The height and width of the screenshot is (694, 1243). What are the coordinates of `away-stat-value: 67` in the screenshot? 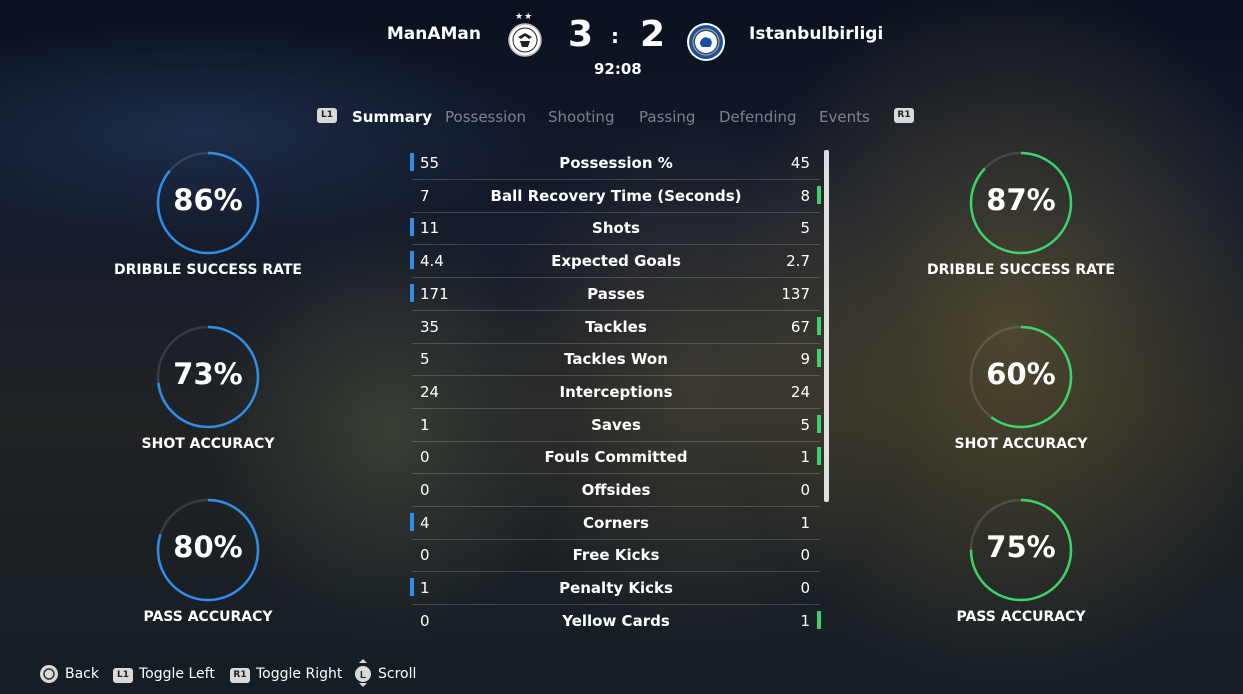 It's located at (800, 326).